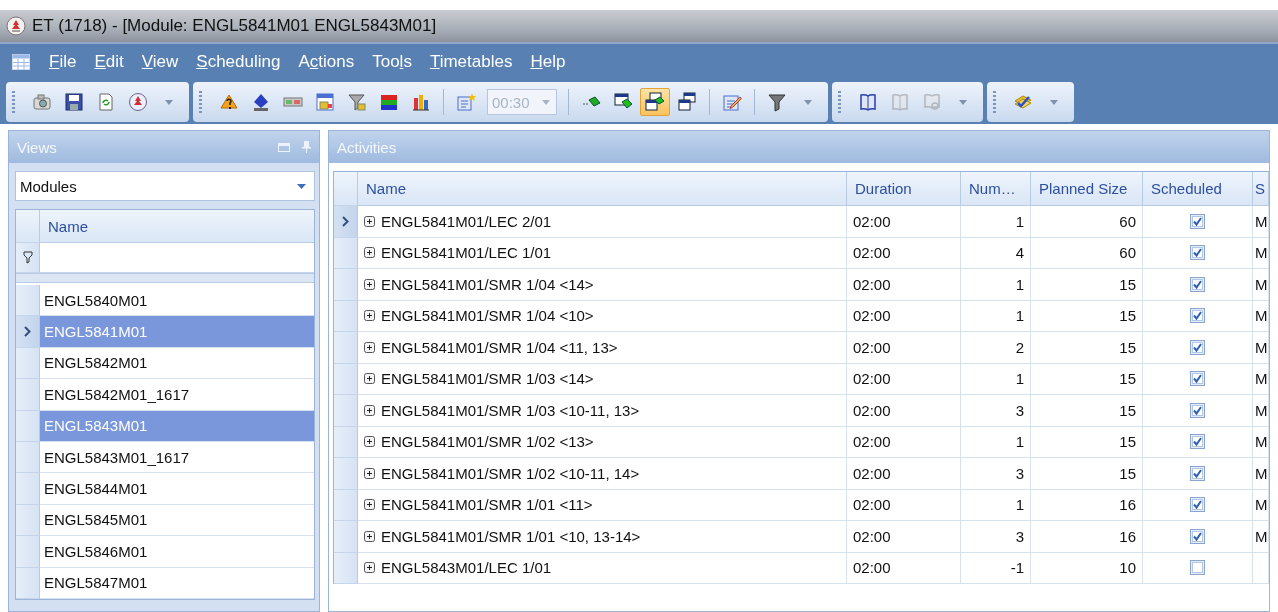  Describe the element at coordinates (904, 189) in the screenshot. I see `column-header: Duration` at that location.